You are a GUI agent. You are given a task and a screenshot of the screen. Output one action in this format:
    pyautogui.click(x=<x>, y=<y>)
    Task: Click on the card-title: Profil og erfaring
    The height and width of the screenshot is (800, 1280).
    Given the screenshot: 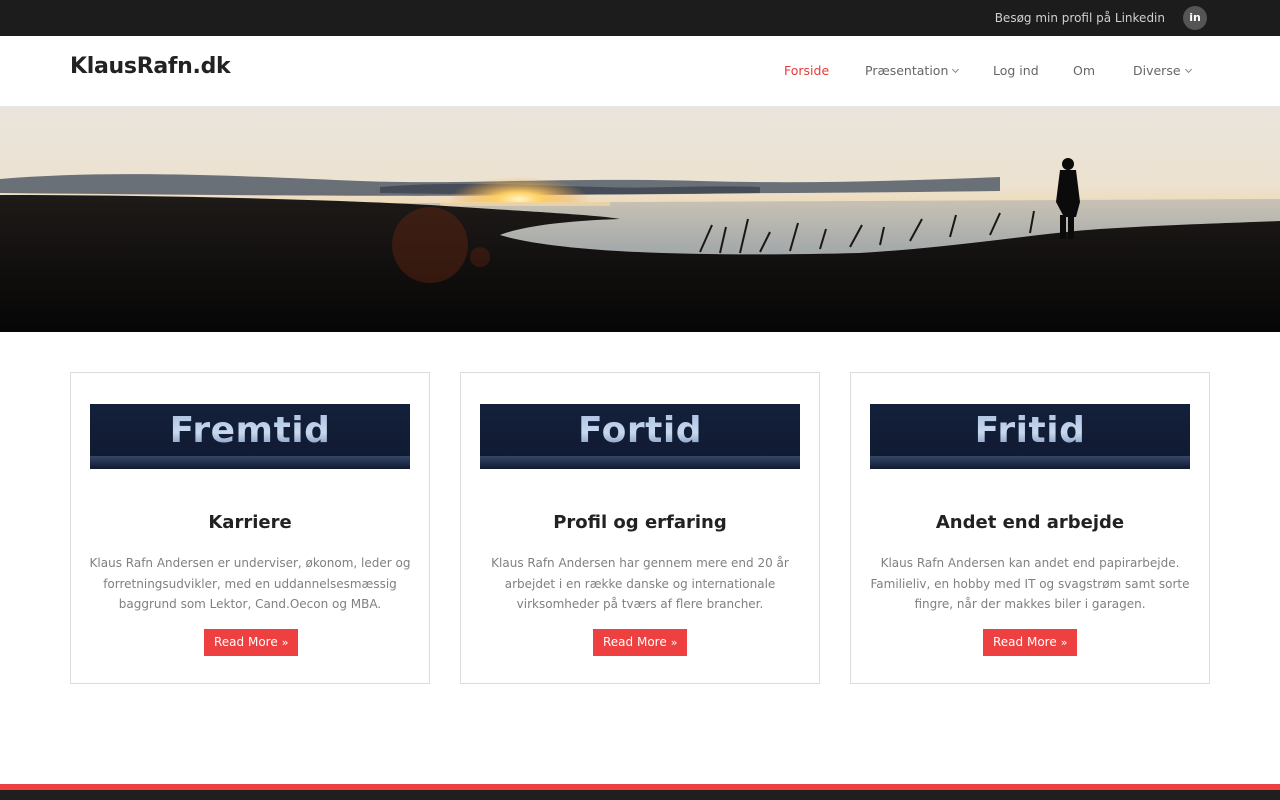 What is the action you would take?
    pyautogui.click(x=640, y=522)
    